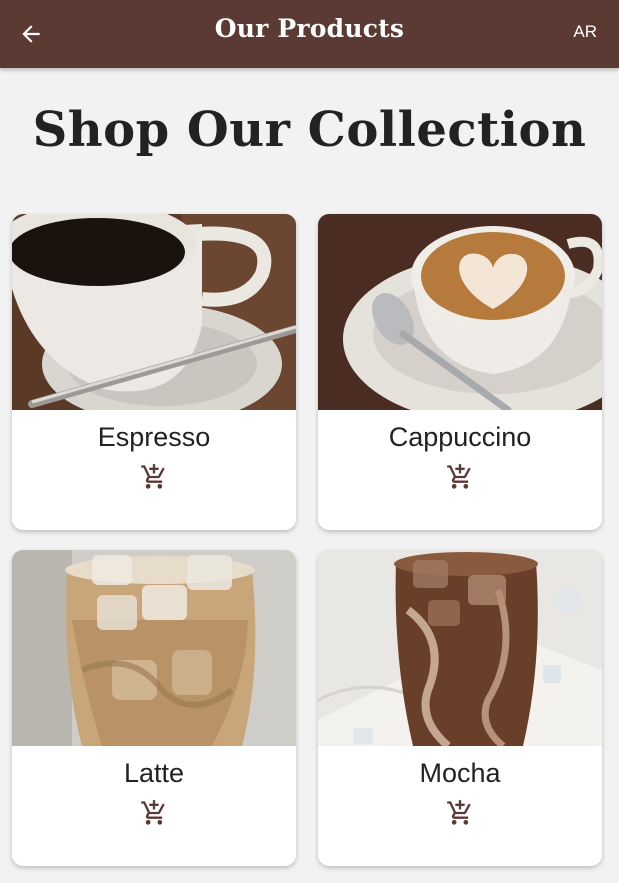  What do you see at coordinates (154, 312) in the screenshot?
I see `espresso-photo` at bounding box center [154, 312].